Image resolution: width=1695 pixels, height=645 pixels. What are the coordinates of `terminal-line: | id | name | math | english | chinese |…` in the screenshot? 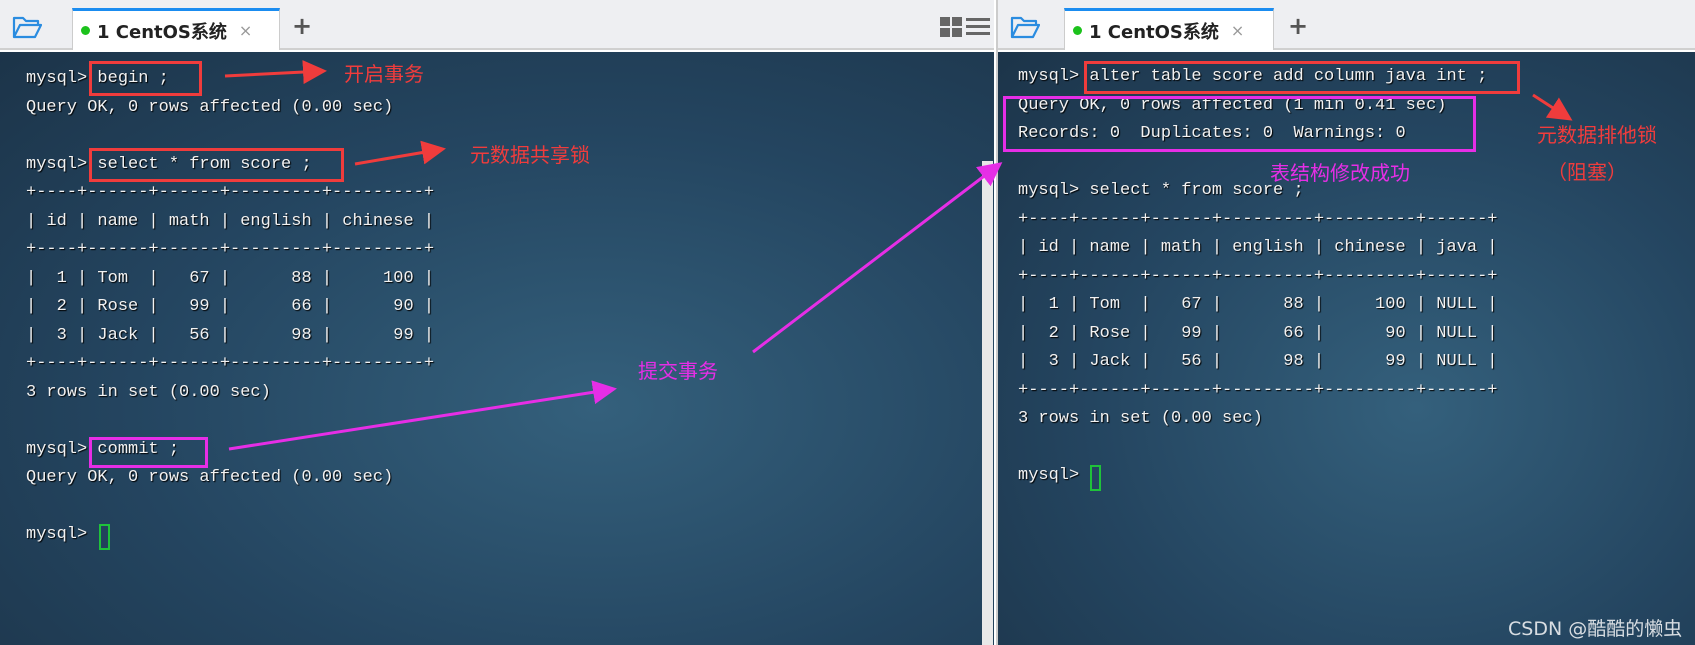 It's located at (1258, 247).